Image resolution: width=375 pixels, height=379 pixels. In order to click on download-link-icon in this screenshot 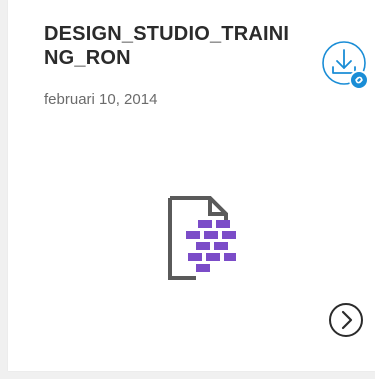, I will do `click(345, 65)`.